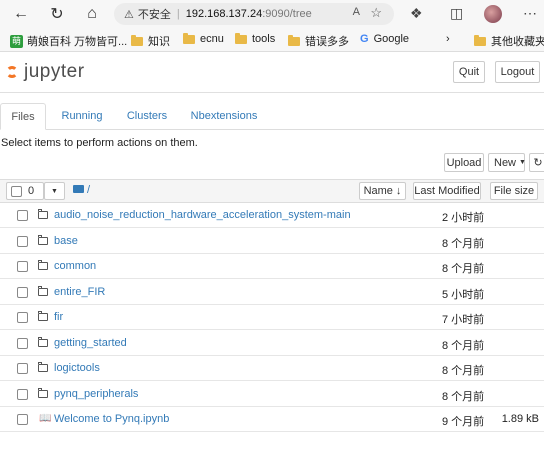 Image resolution: width=544 pixels, height=449 pixels. Describe the element at coordinates (416, 13) in the screenshot. I see `extensions-icon: ❖` at that location.